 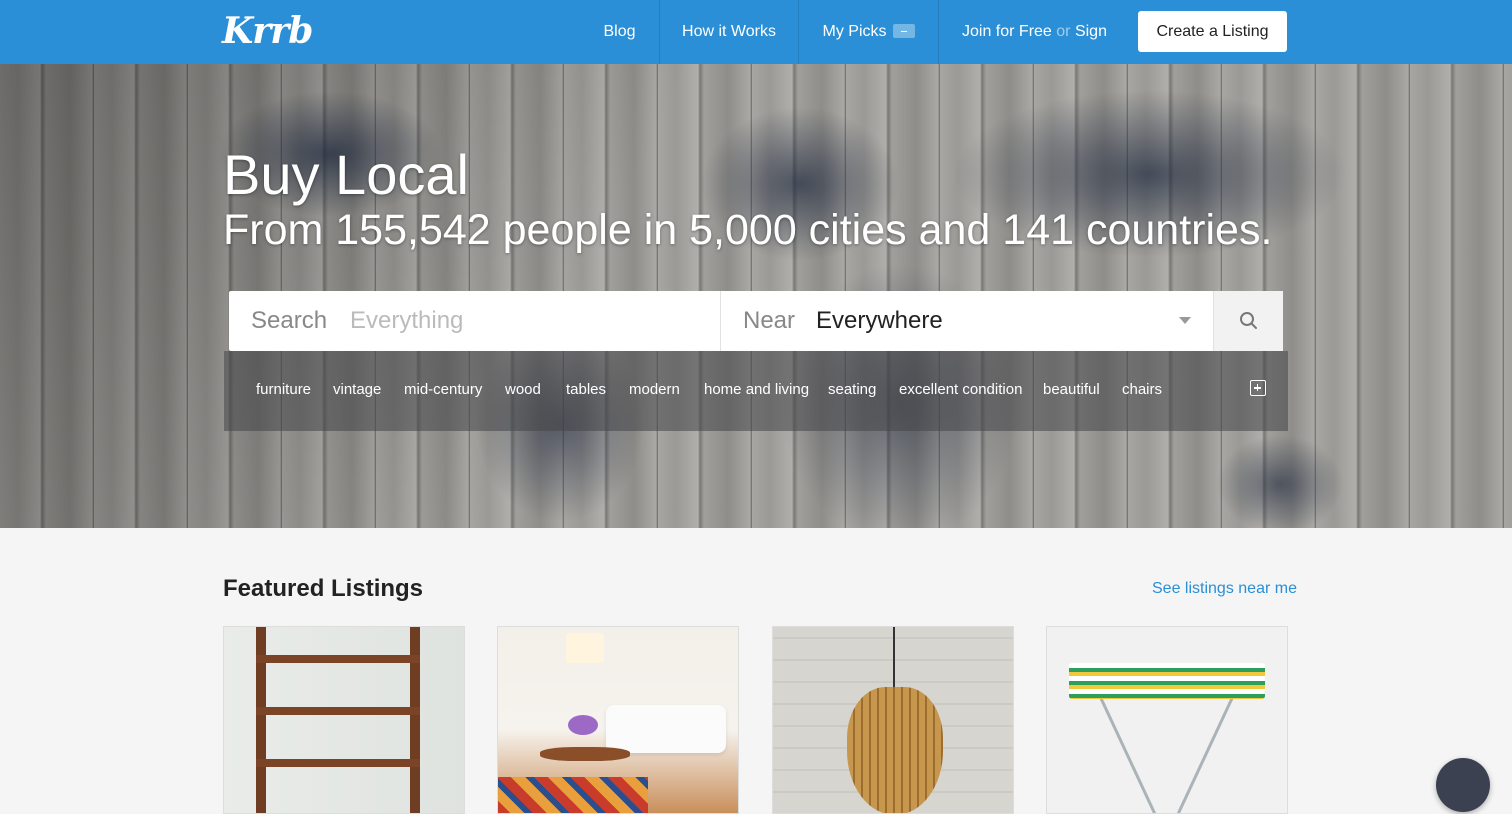 I want to click on listing-card-living-room, so click(x=618, y=720).